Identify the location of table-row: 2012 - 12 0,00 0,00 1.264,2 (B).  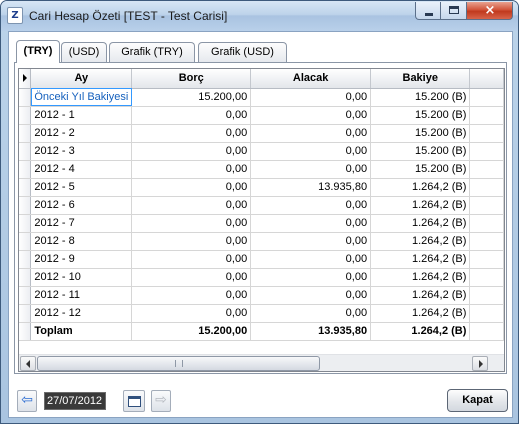
(261, 313).